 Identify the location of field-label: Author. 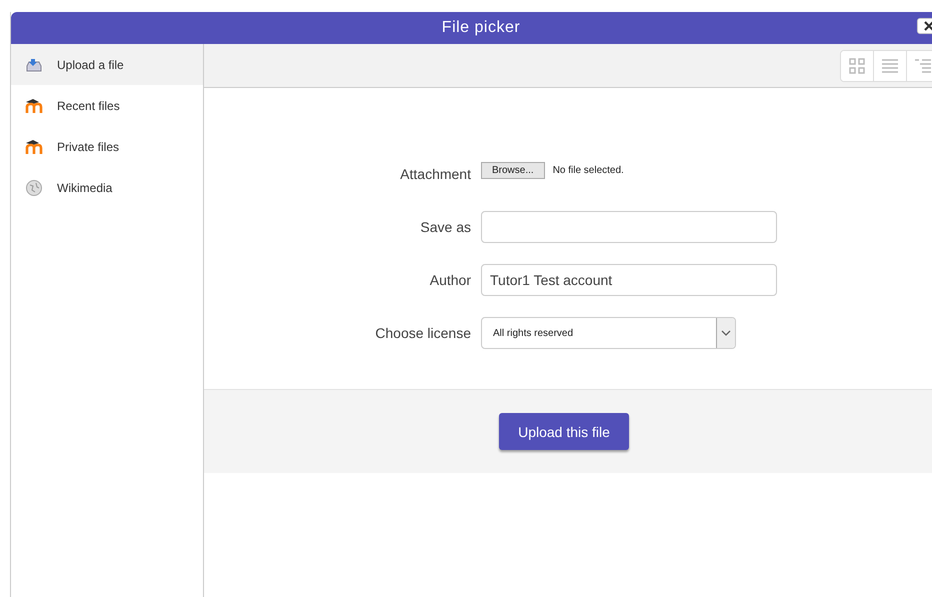
(450, 280).